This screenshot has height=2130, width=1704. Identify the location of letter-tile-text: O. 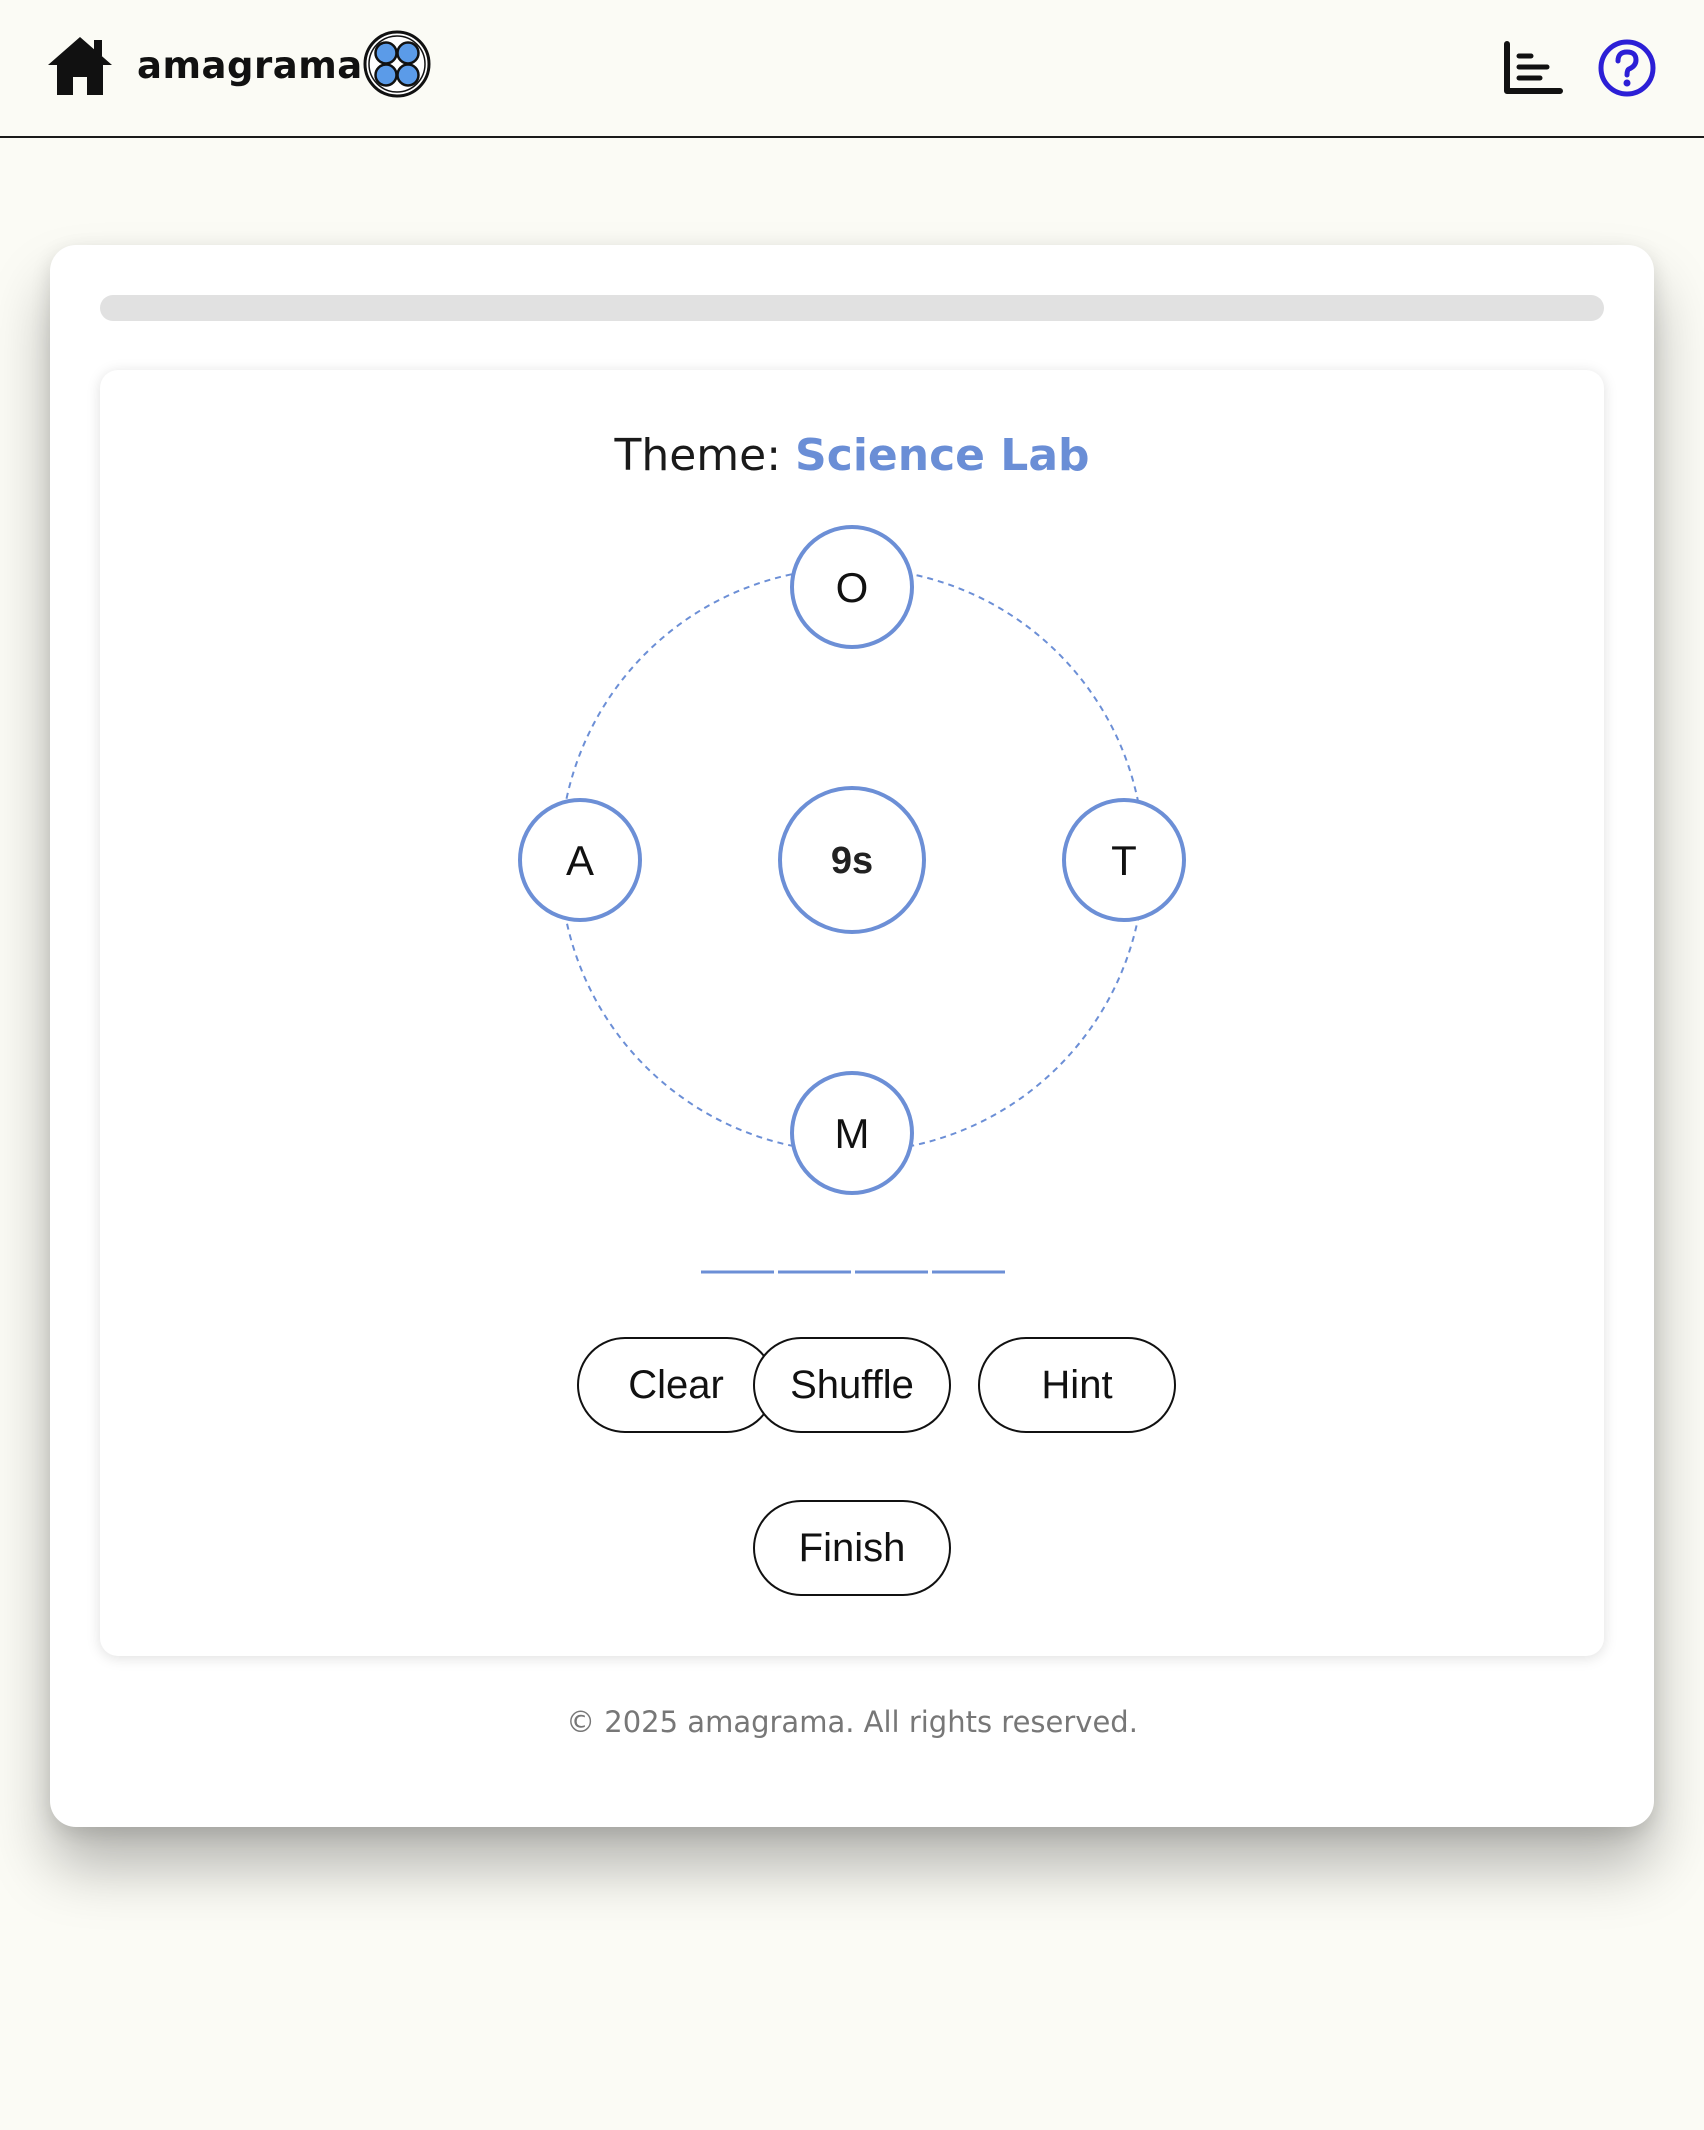
(852, 587).